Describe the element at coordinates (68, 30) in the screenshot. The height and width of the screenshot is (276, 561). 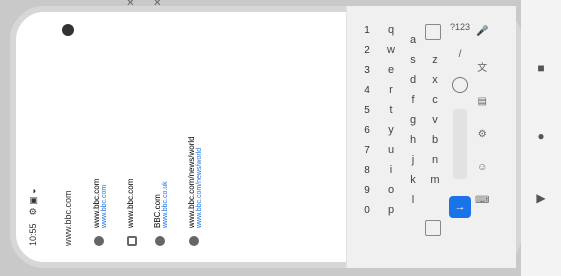
I see `google-lens-icon` at that location.